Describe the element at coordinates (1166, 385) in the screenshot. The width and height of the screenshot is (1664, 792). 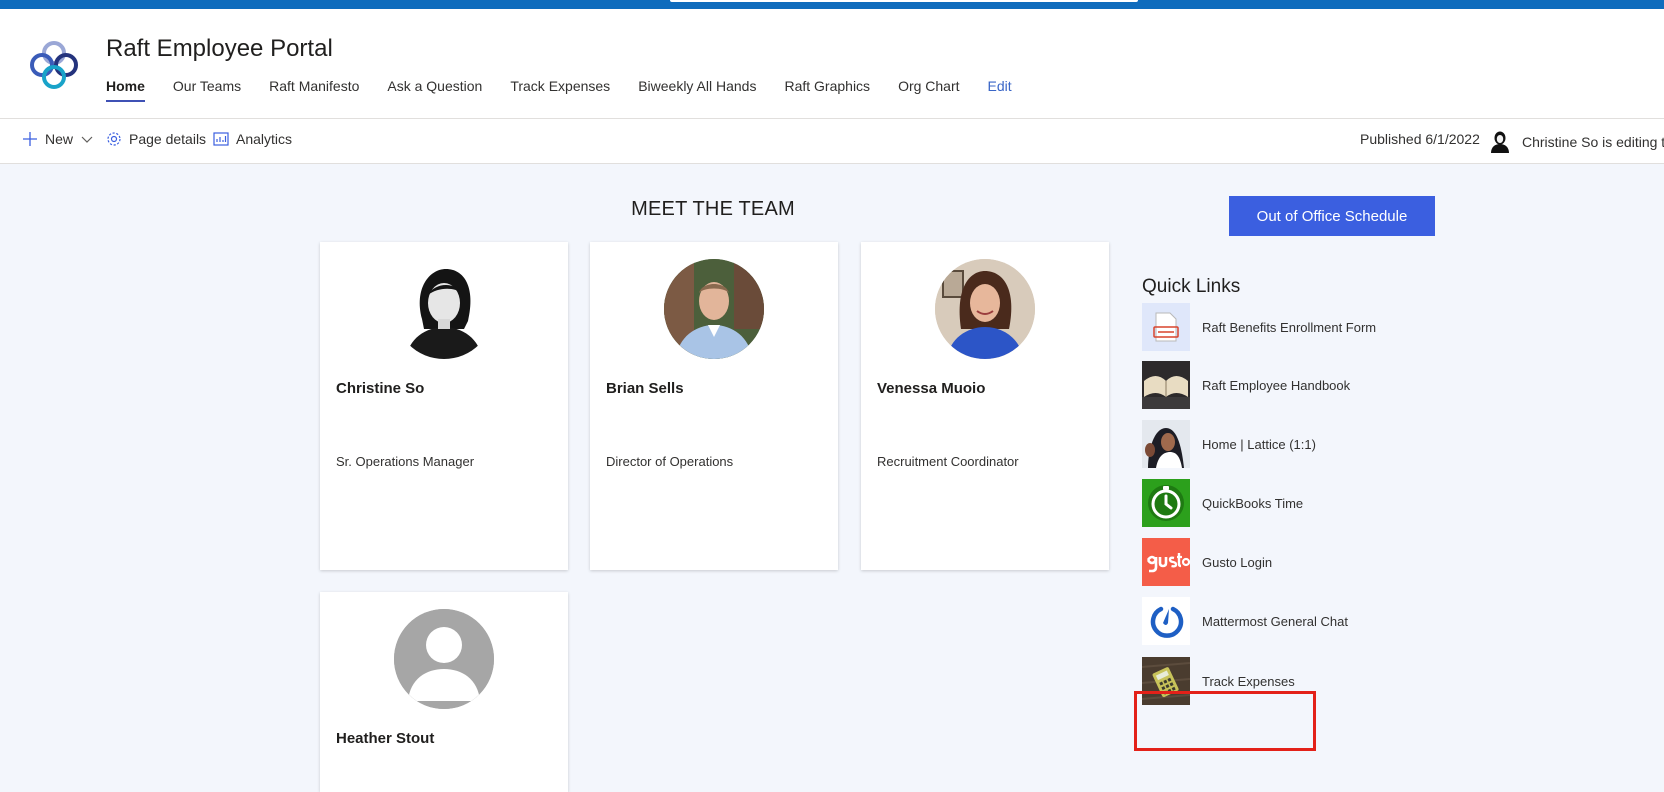
I see `book-thumbnail` at that location.